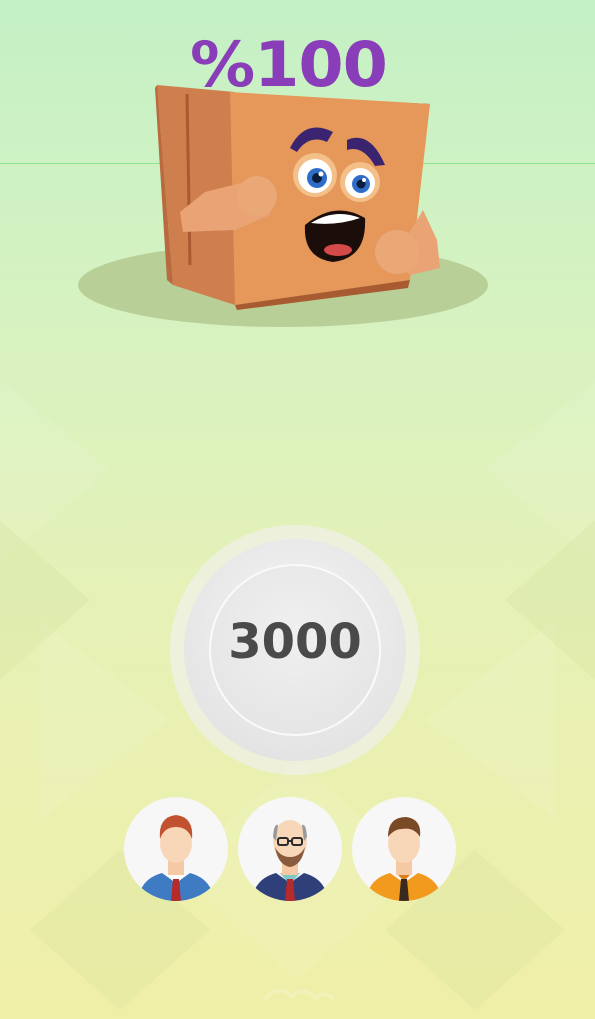  I want to click on counter-value: 3000, so click(295, 642).